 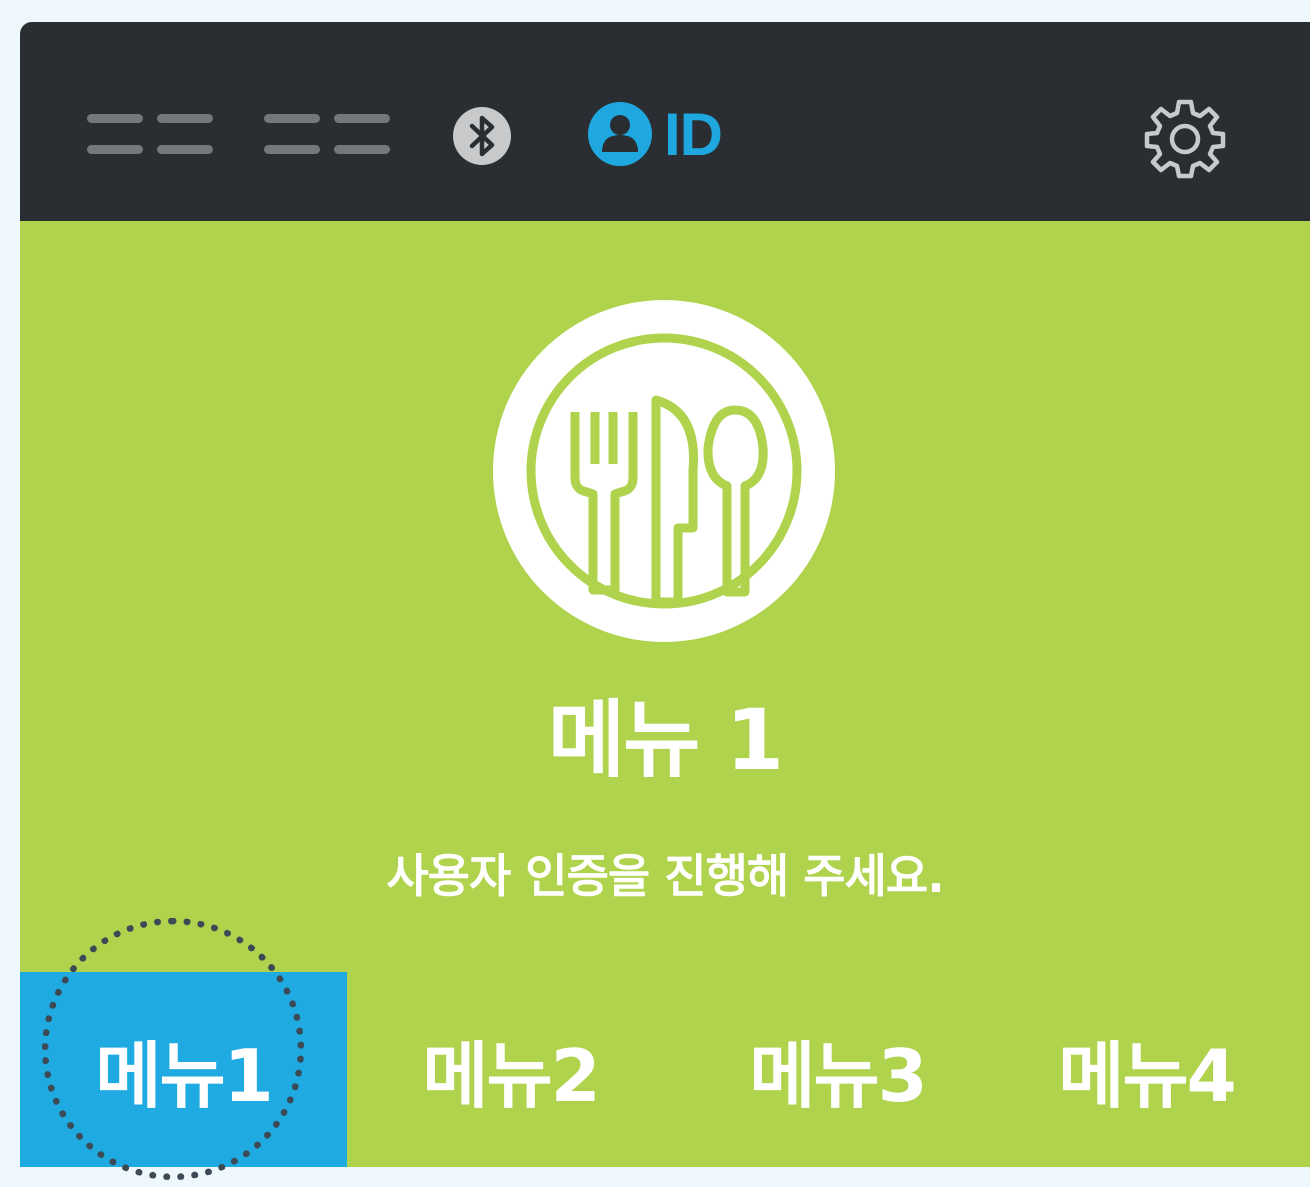 I want to click on user-id-indicator: ID, so click(x=655, y=134).